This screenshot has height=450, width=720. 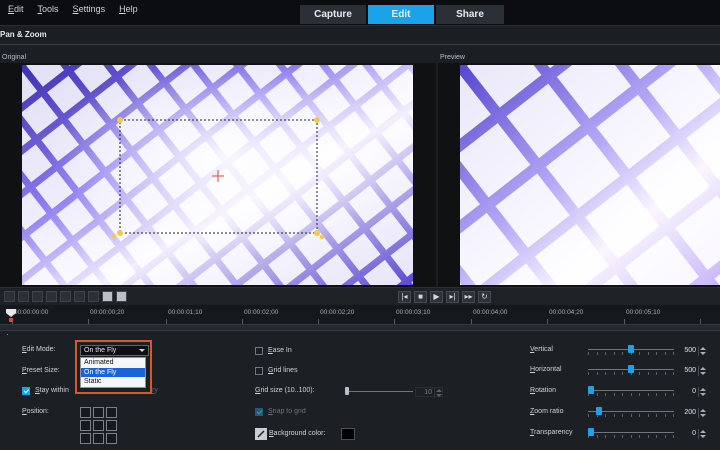 I want to click on preview-label: Preview, so click(x=452, y=57).